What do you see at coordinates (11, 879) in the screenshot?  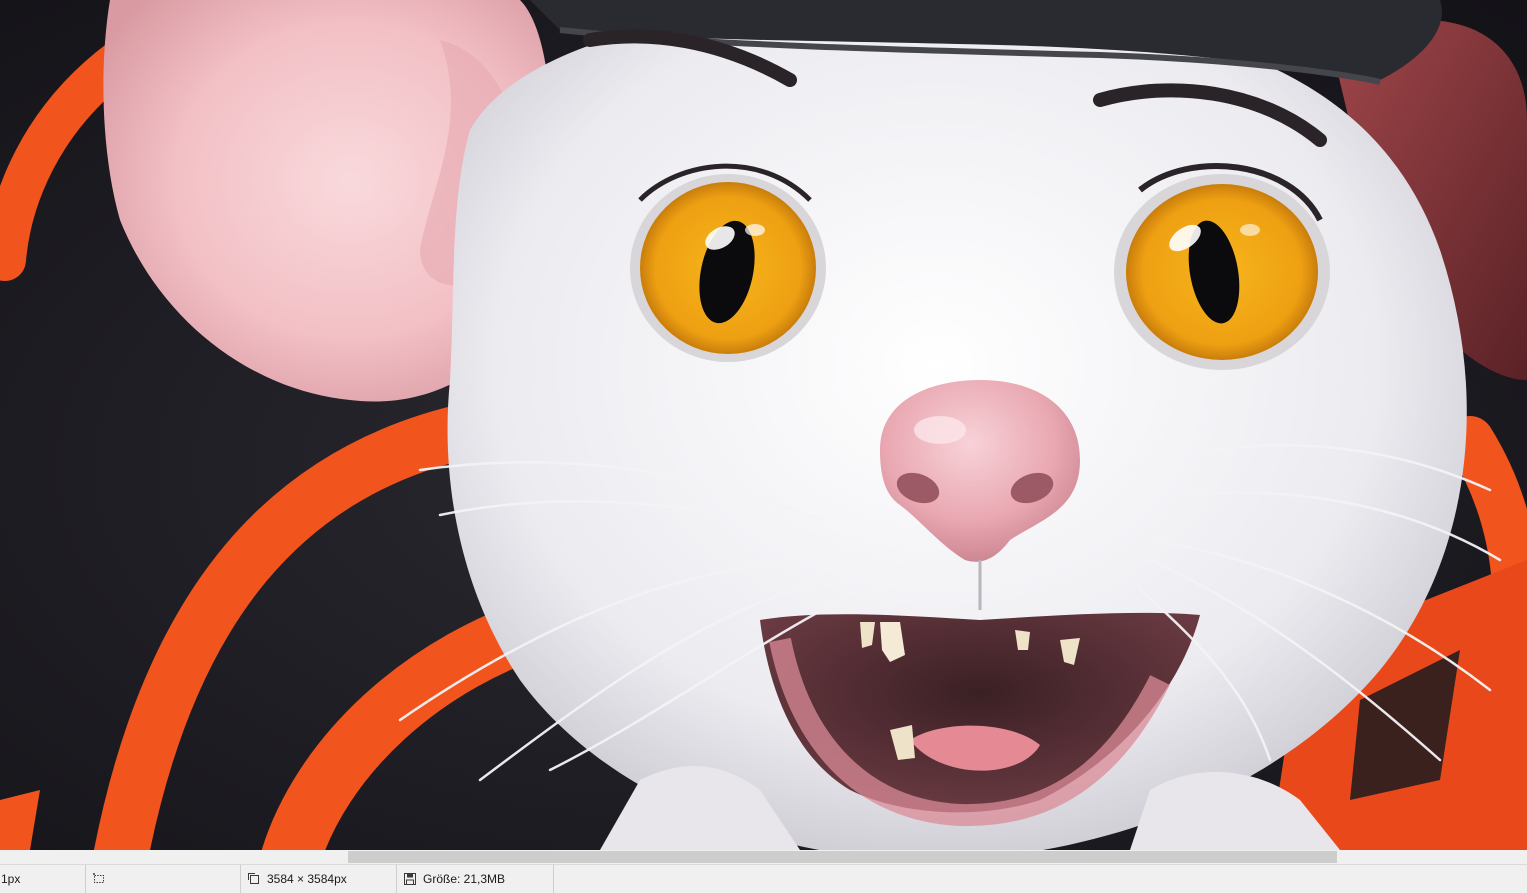 I see `zoom-value: 1px` at bounding box center [11, 879].